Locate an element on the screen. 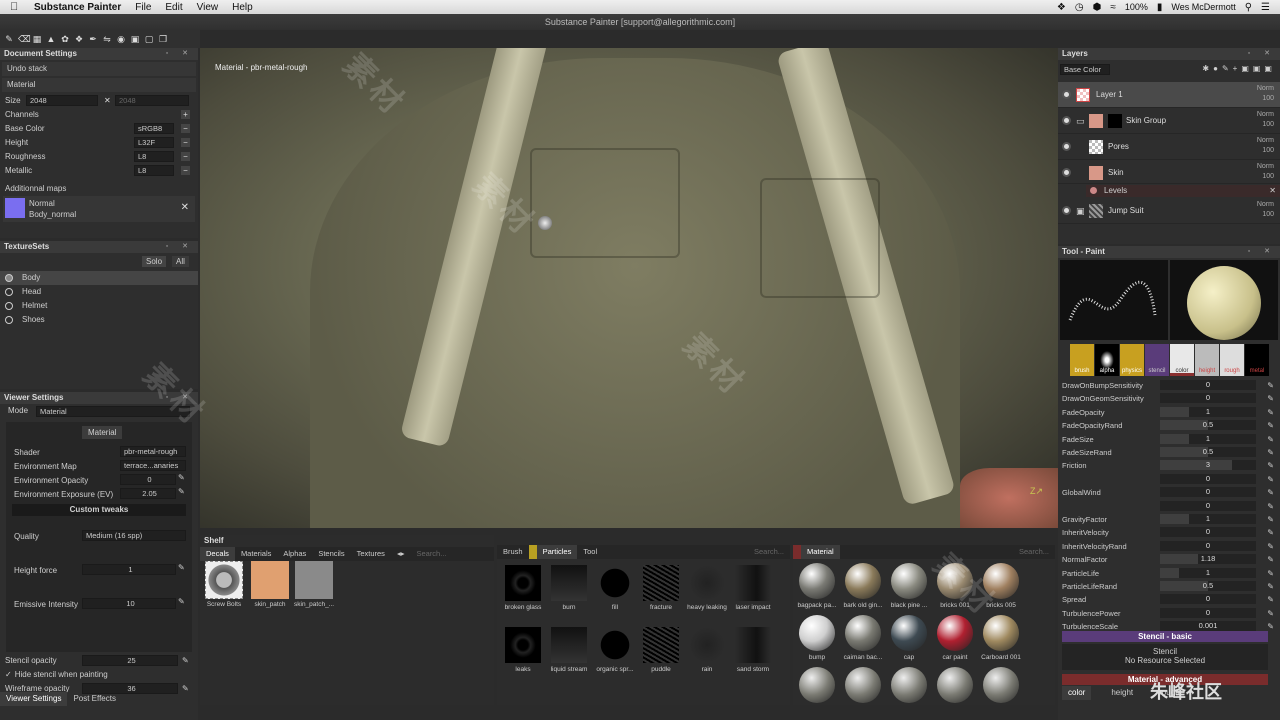 The image size is (1280, 720). decal-item: skin_patch is located at coordinates (270, 584).